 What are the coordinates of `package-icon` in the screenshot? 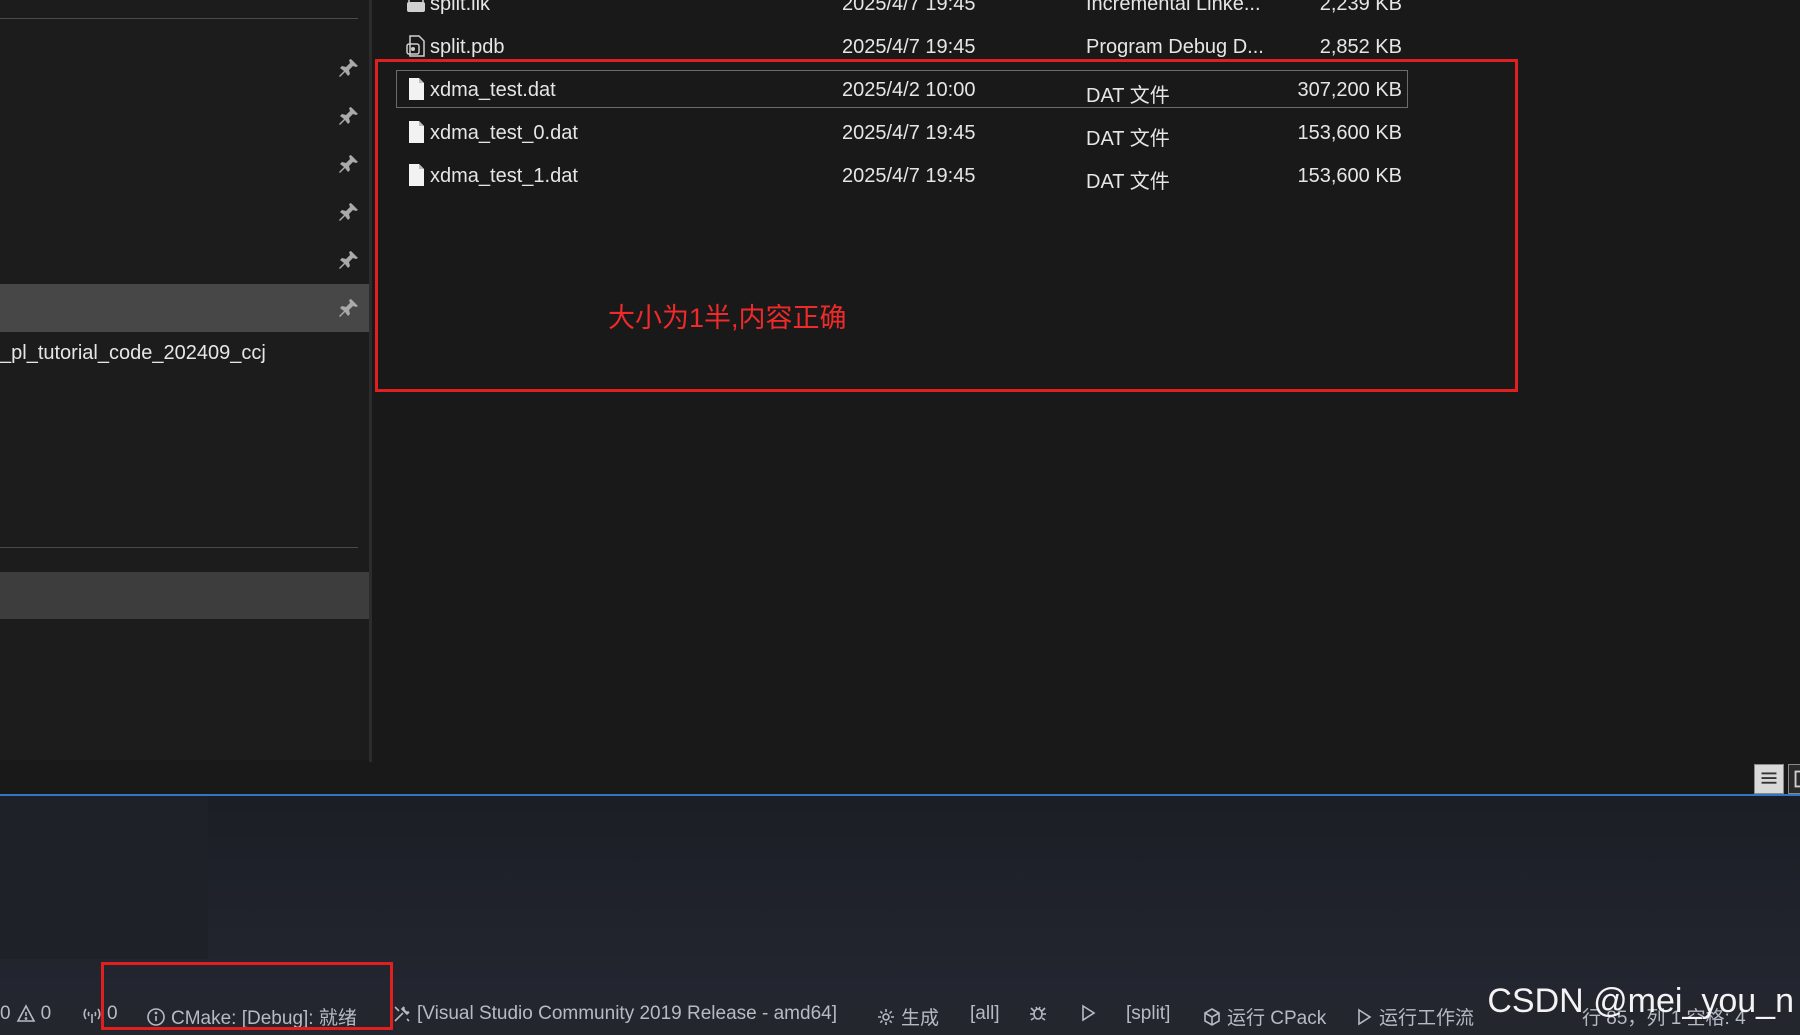 It's located at (1212, 1016).